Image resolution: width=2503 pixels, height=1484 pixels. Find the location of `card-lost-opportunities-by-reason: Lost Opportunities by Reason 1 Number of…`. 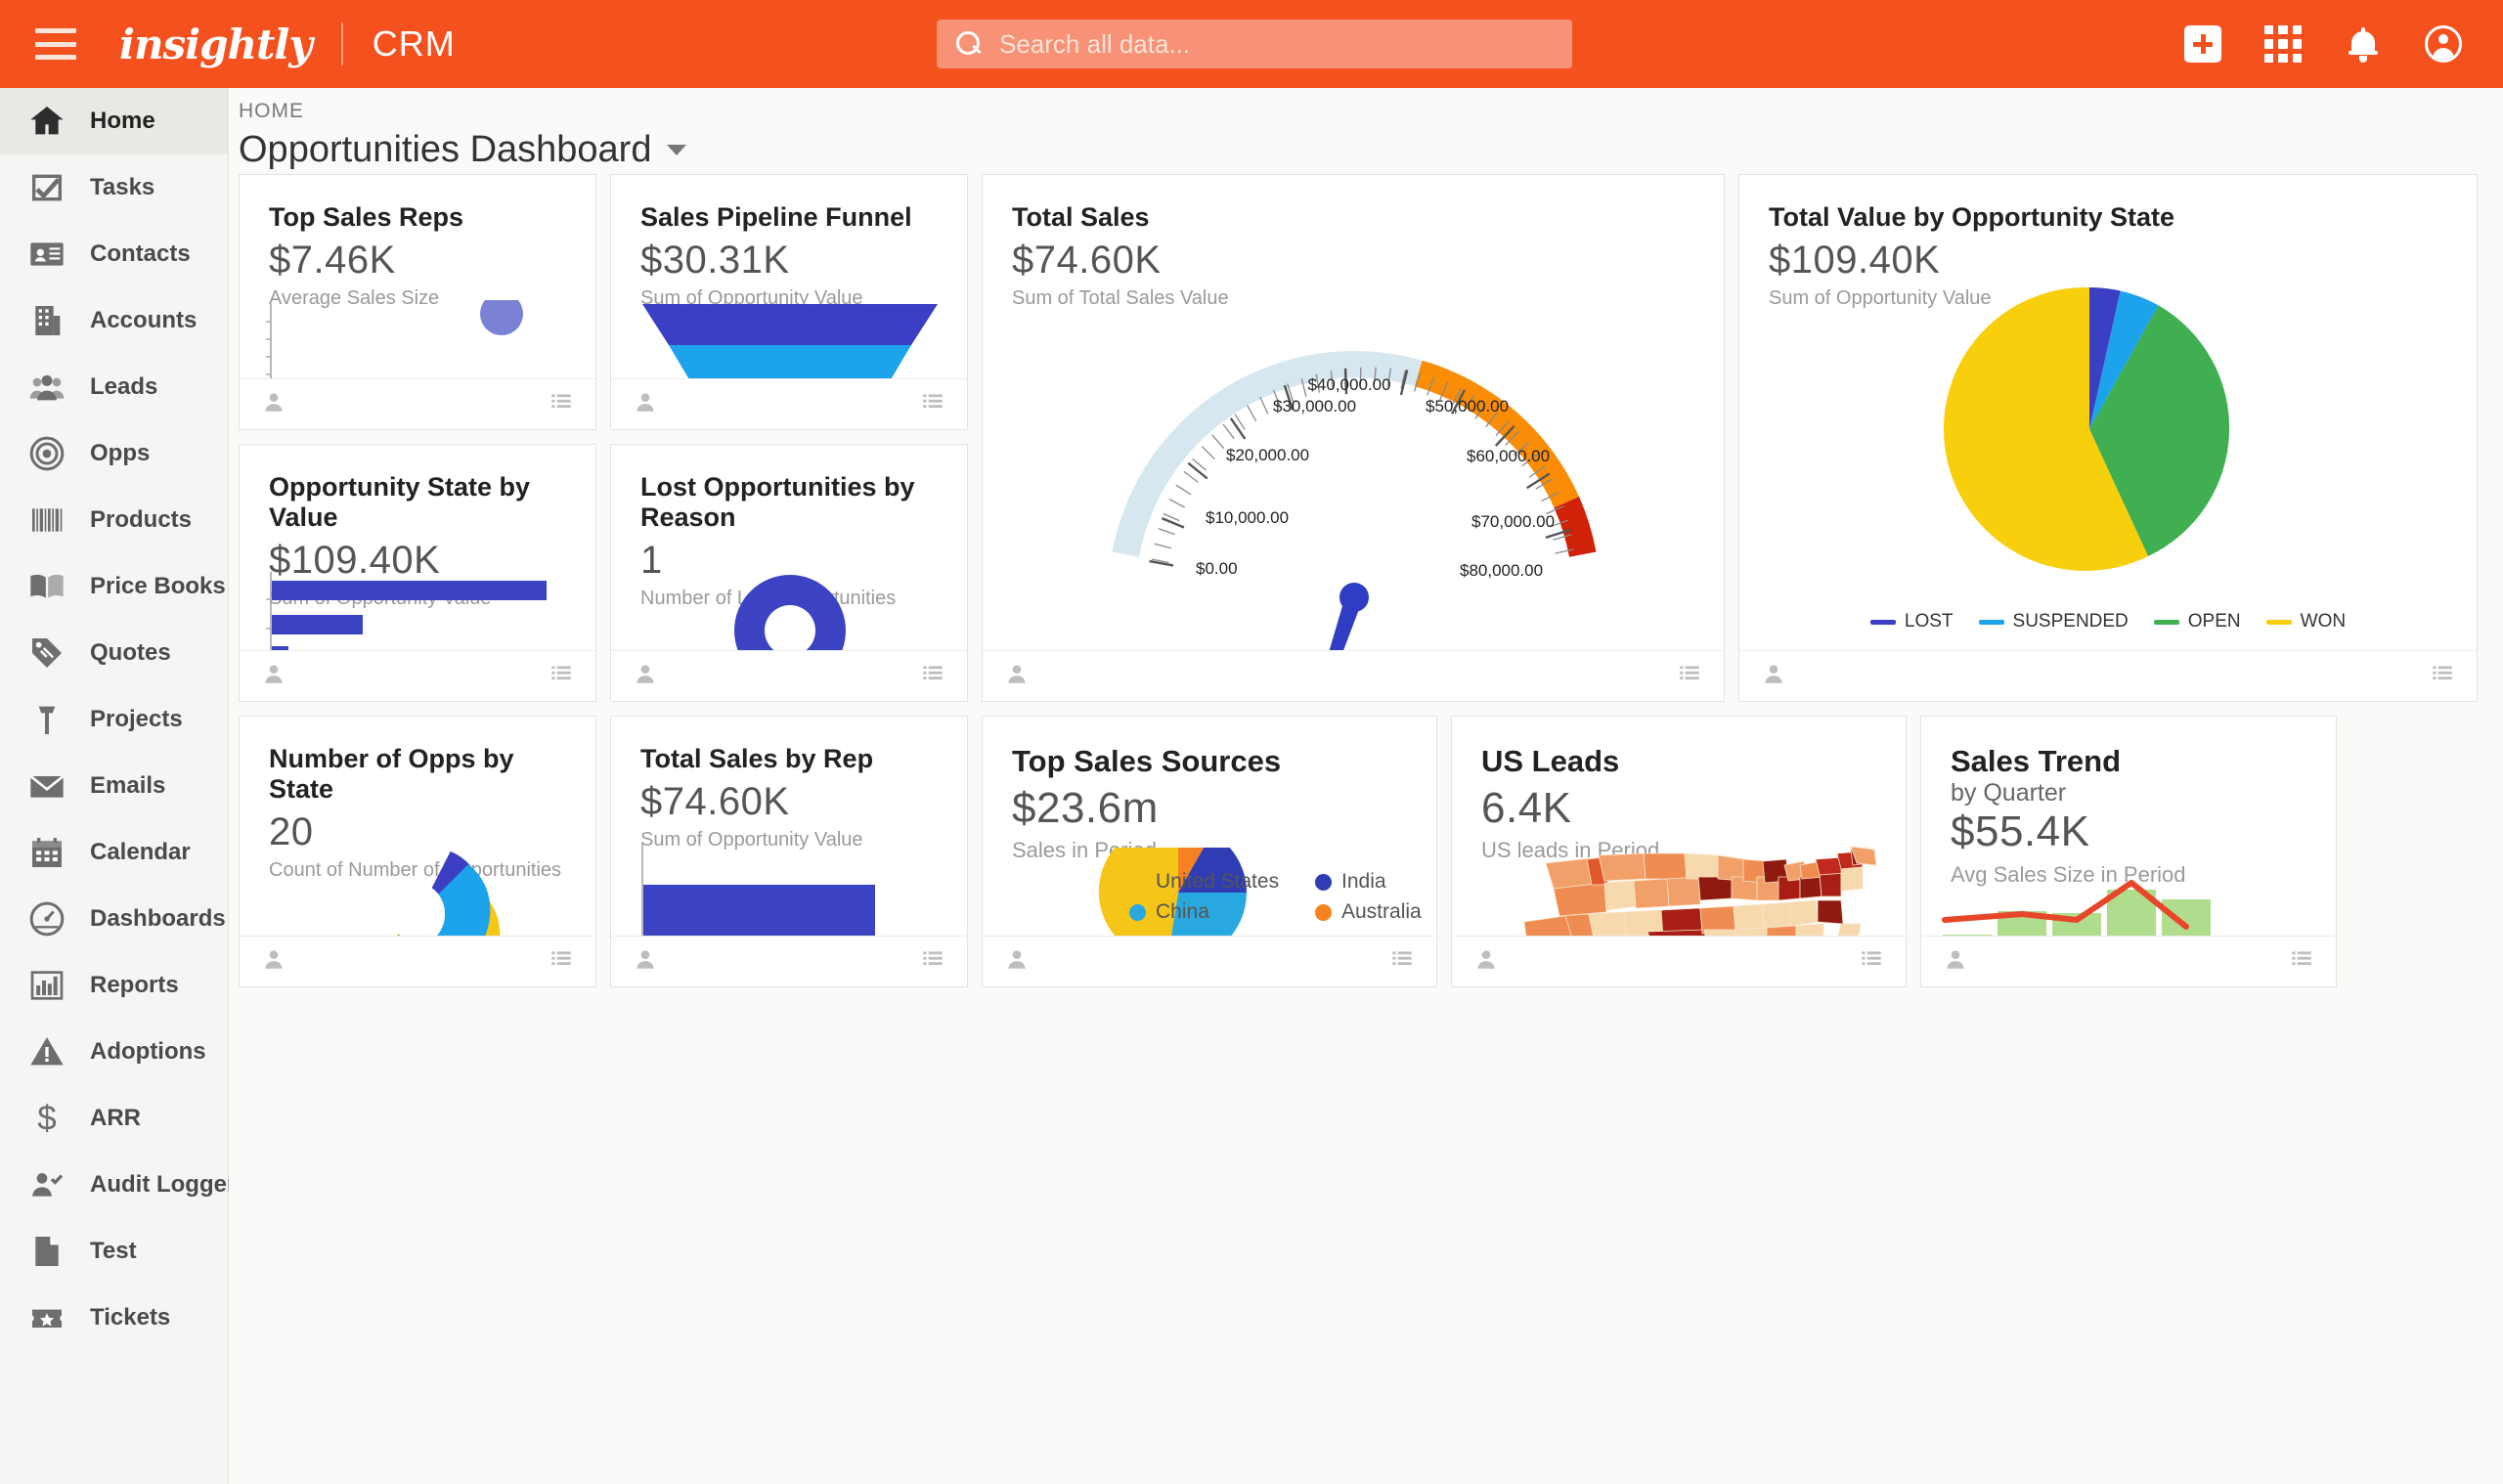

card-lost-opportunities-by-reason: Lost Opportunities by Reason 1 Number of… is located at coordinates (789, 573).